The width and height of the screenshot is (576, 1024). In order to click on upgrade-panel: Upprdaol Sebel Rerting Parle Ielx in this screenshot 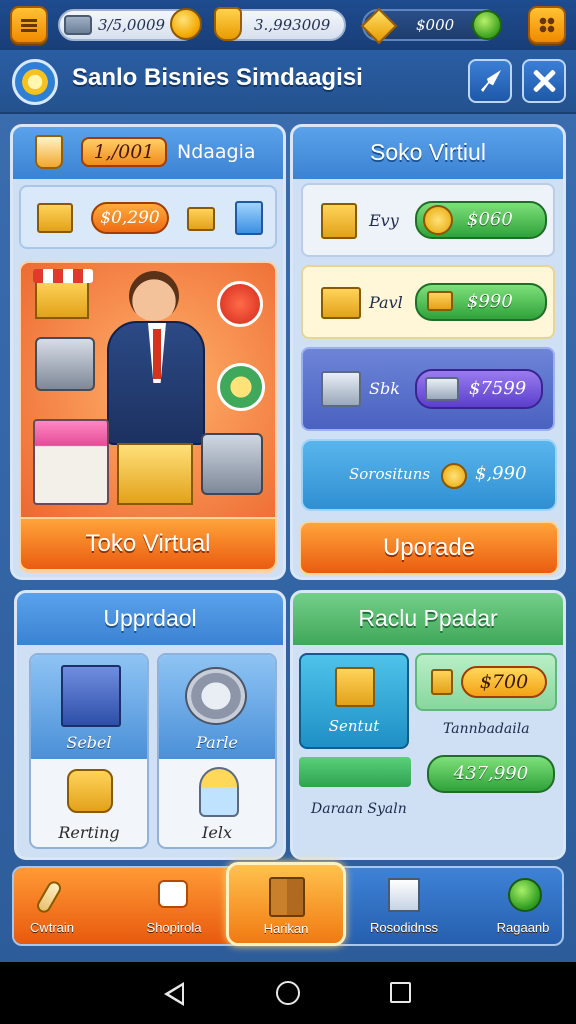, I will do `click(150, 725)`.